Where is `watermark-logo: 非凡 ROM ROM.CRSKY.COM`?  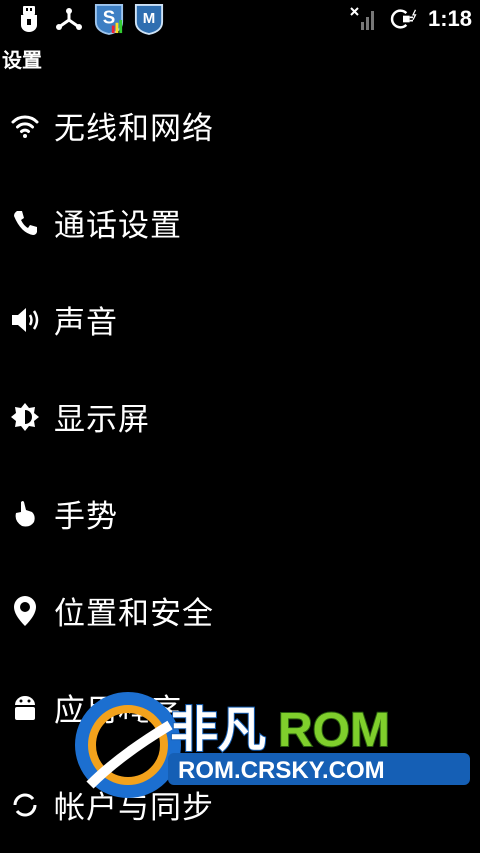
watermark-logo: 非凡 ROM ROM.CRSKY.COM is located at coordinates (275, 745).